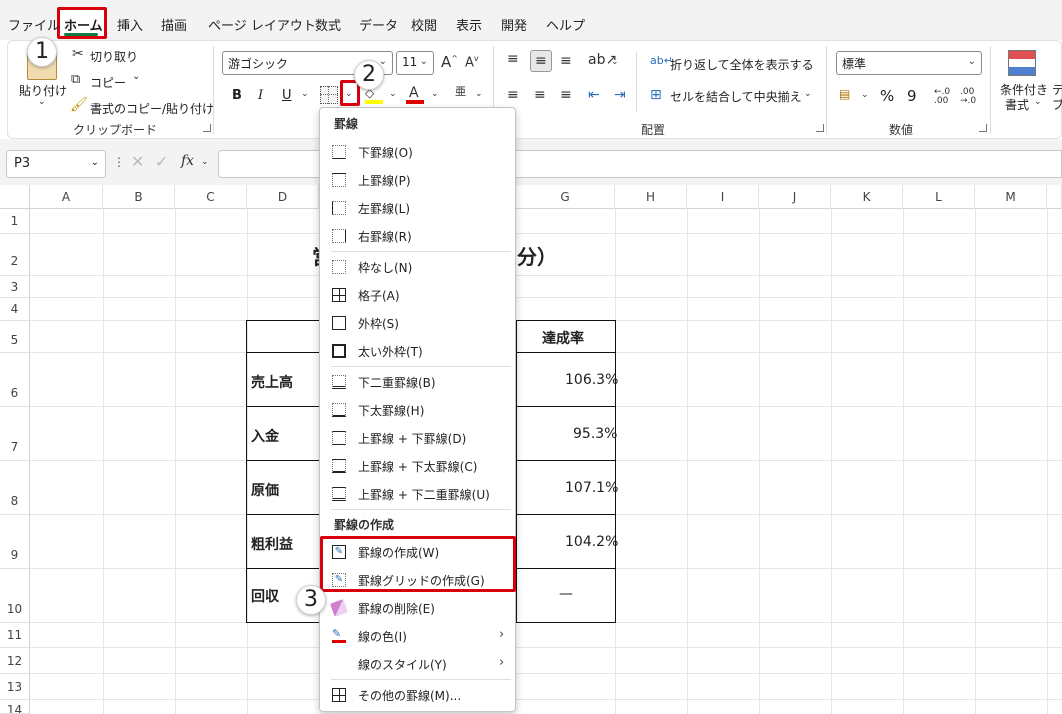 The height and width of the screenshot is (714, 1062). What do you see at coordinates (736, 96) in the screenshot?
I see `merge-center-button: セルを結合して中央揃え` at bounding box center [736, 96].